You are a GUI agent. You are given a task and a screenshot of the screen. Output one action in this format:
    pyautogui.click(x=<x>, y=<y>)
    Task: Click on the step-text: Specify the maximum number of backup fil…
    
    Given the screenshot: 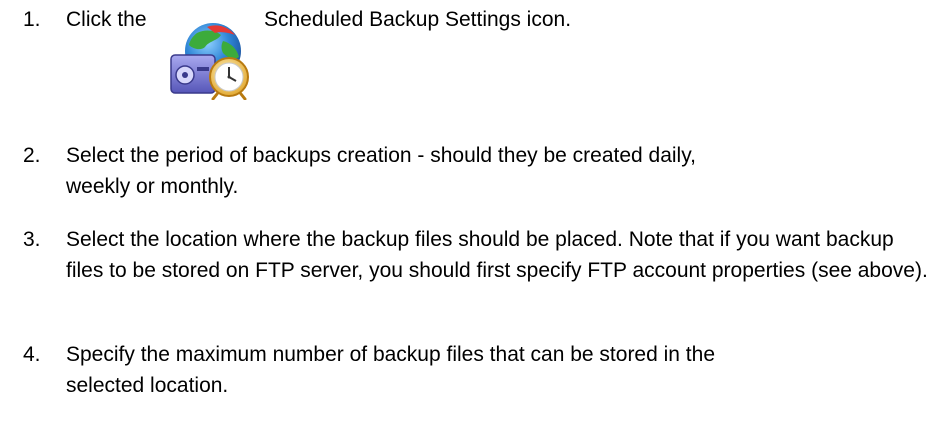 What is the action you would take?
    pyautogui.click(x=391, y=370)
    